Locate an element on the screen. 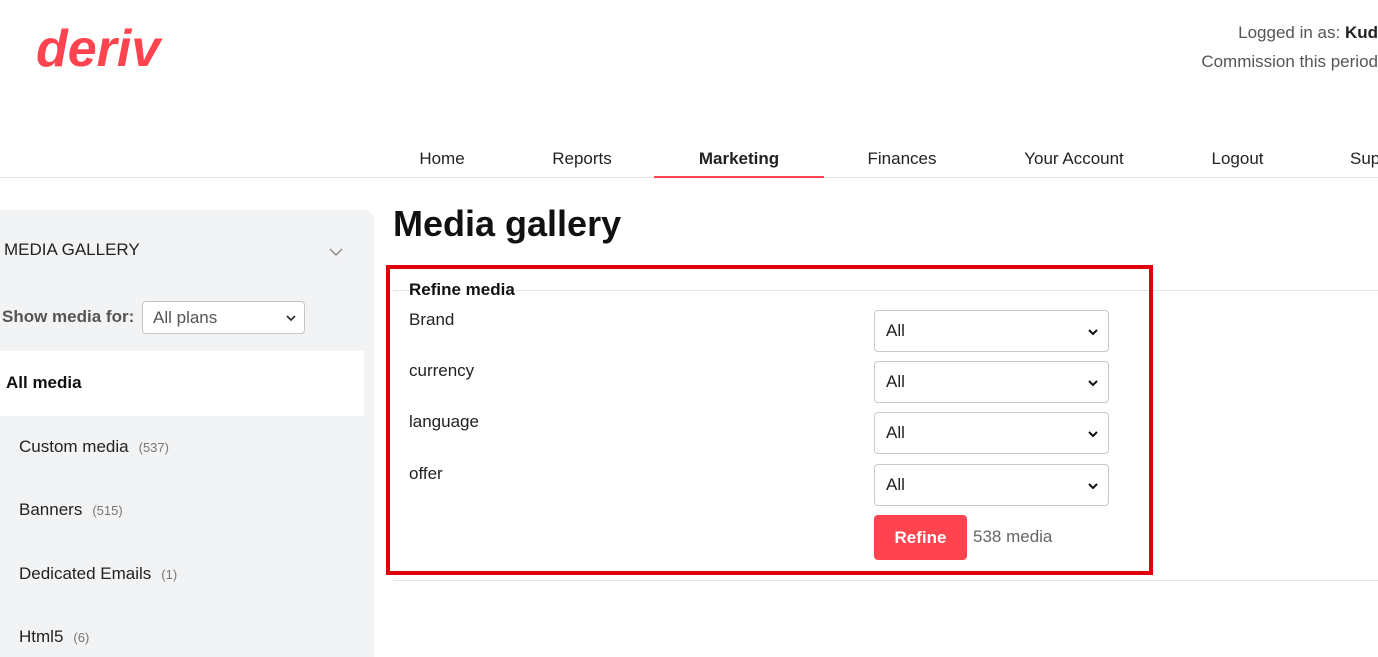 Image resolution: width=1378 pixels, height=657 pixels. nav-item-finances: Finances is located at coordinates (902, 159).